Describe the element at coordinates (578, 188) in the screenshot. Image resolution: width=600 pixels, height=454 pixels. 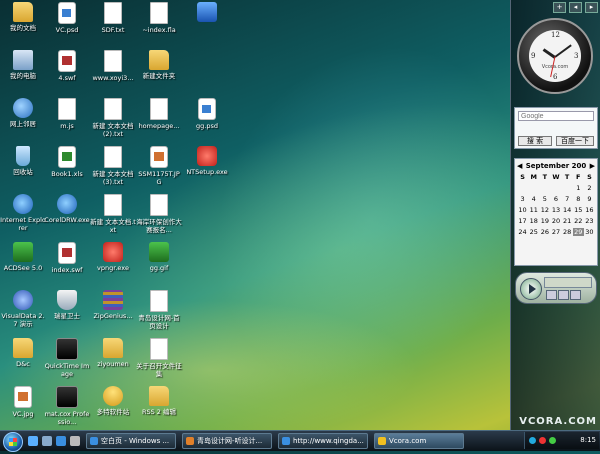
I see `calendar-day: 1` at that location.